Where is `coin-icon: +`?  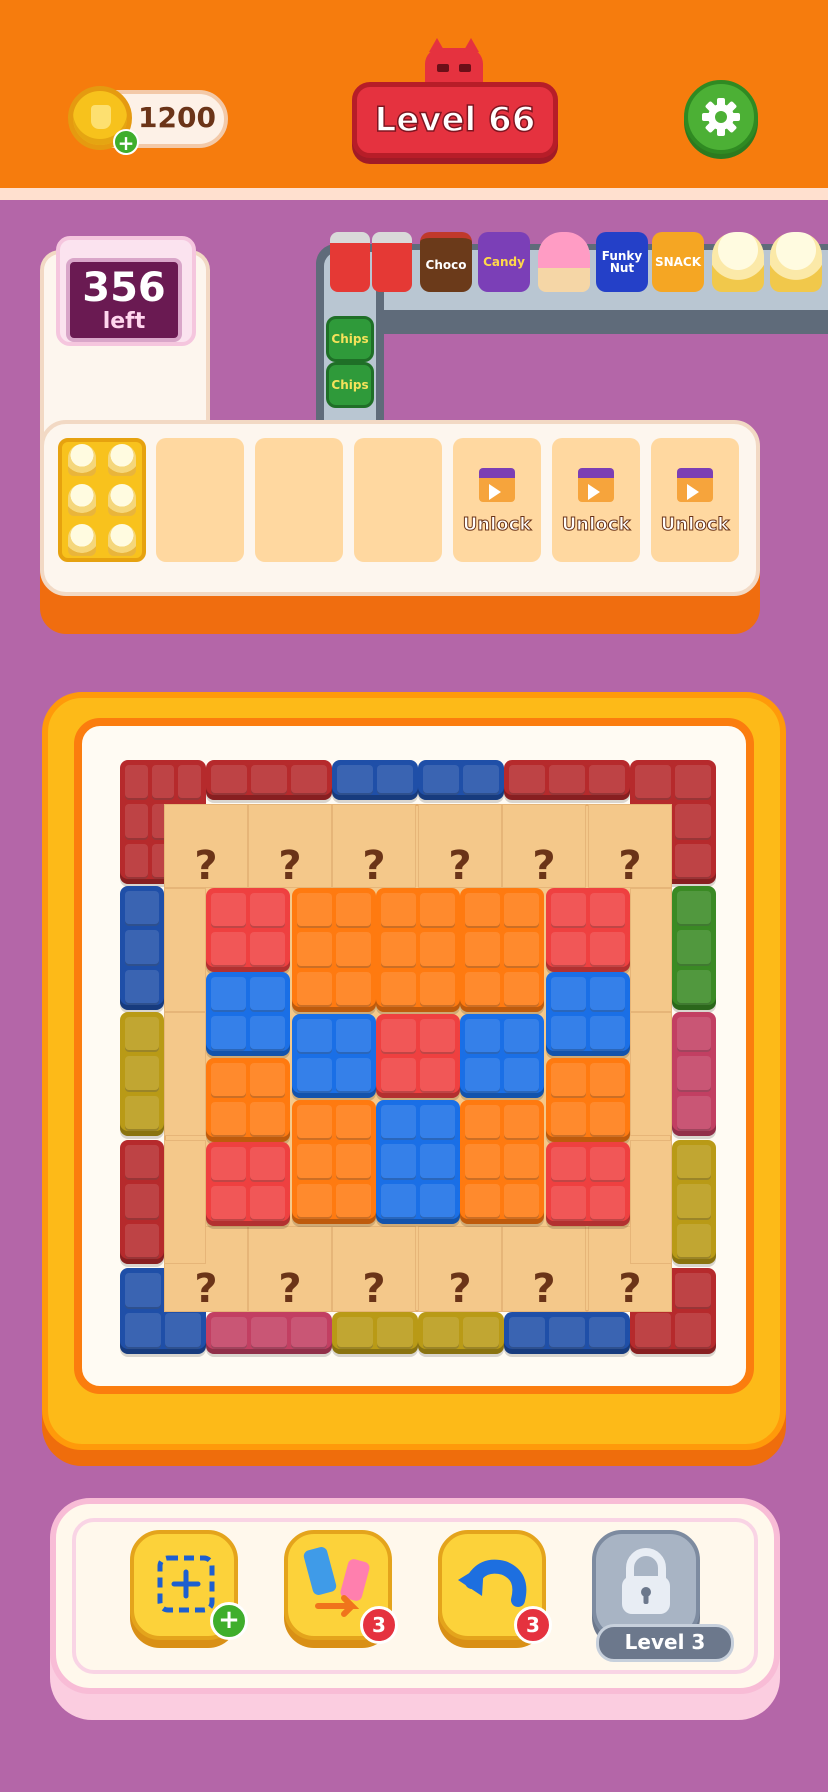
coin-icon: + is located at coordinates (103, 120).